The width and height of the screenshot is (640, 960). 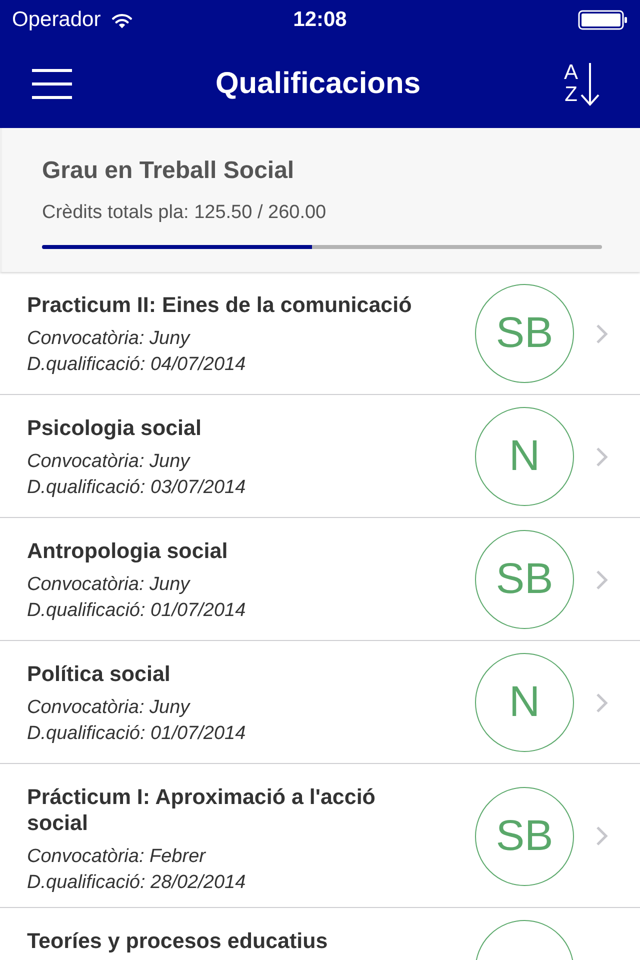 I want to click on status-time: 12:08, so click(x=320, y=20).